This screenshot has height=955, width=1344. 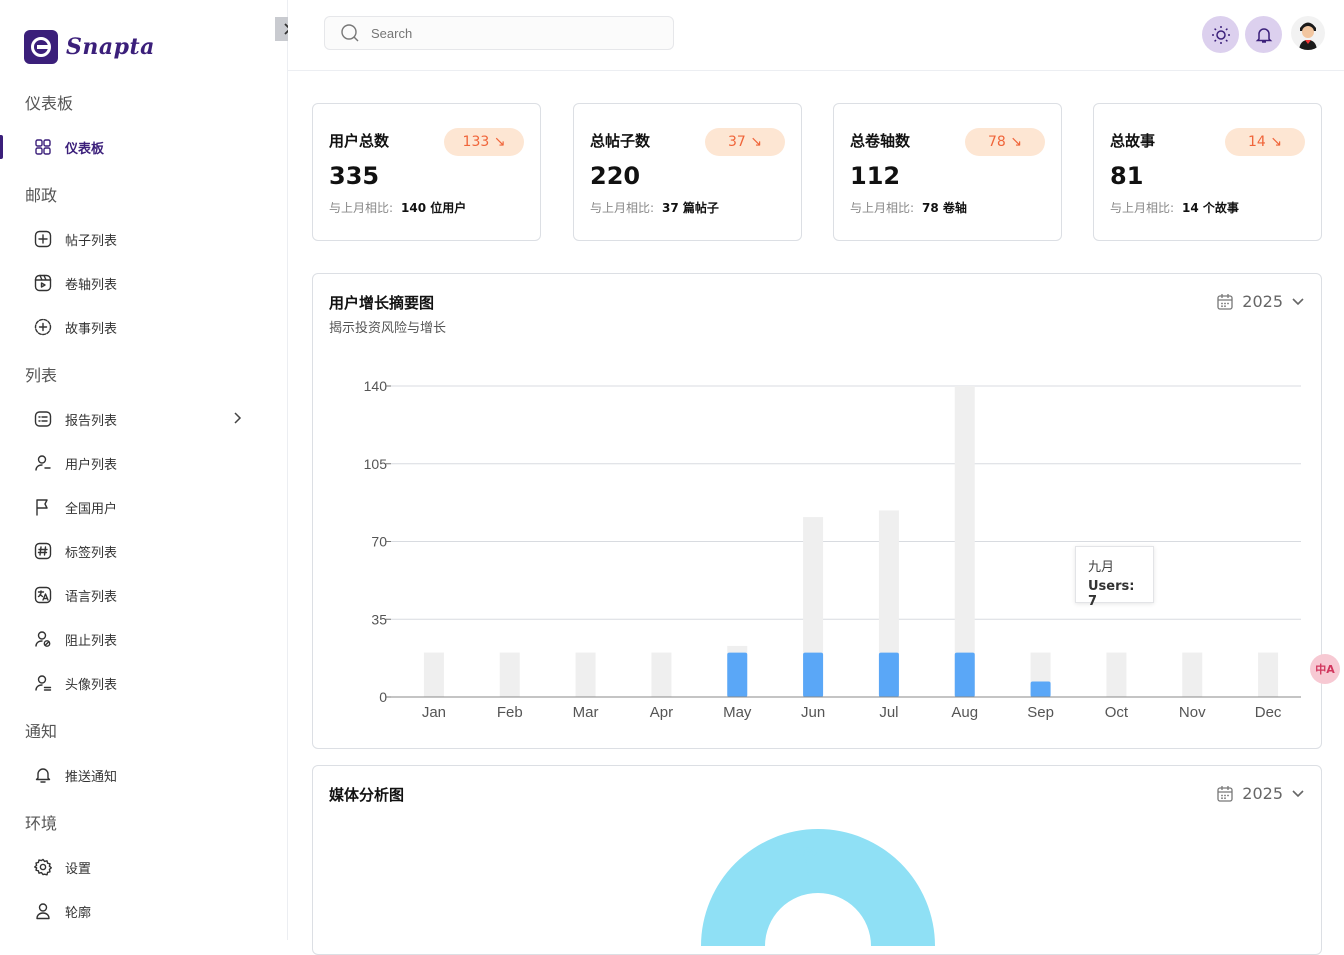 What do you see at coordinates (144, 775) in the screenshot?
I see `sidebar-item: 推送通知` at bounding box center [144, 775].